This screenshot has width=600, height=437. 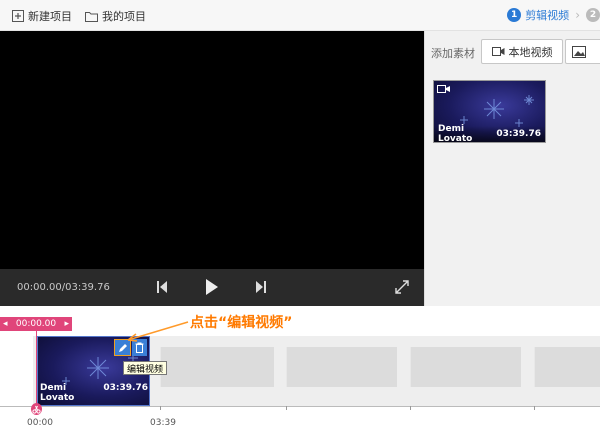 What do you see at coordinates (489, 111) in the screenshot?
I see `media-thumbnail: Demi Lovato 03:39.76` at bounding box center [489, 111].